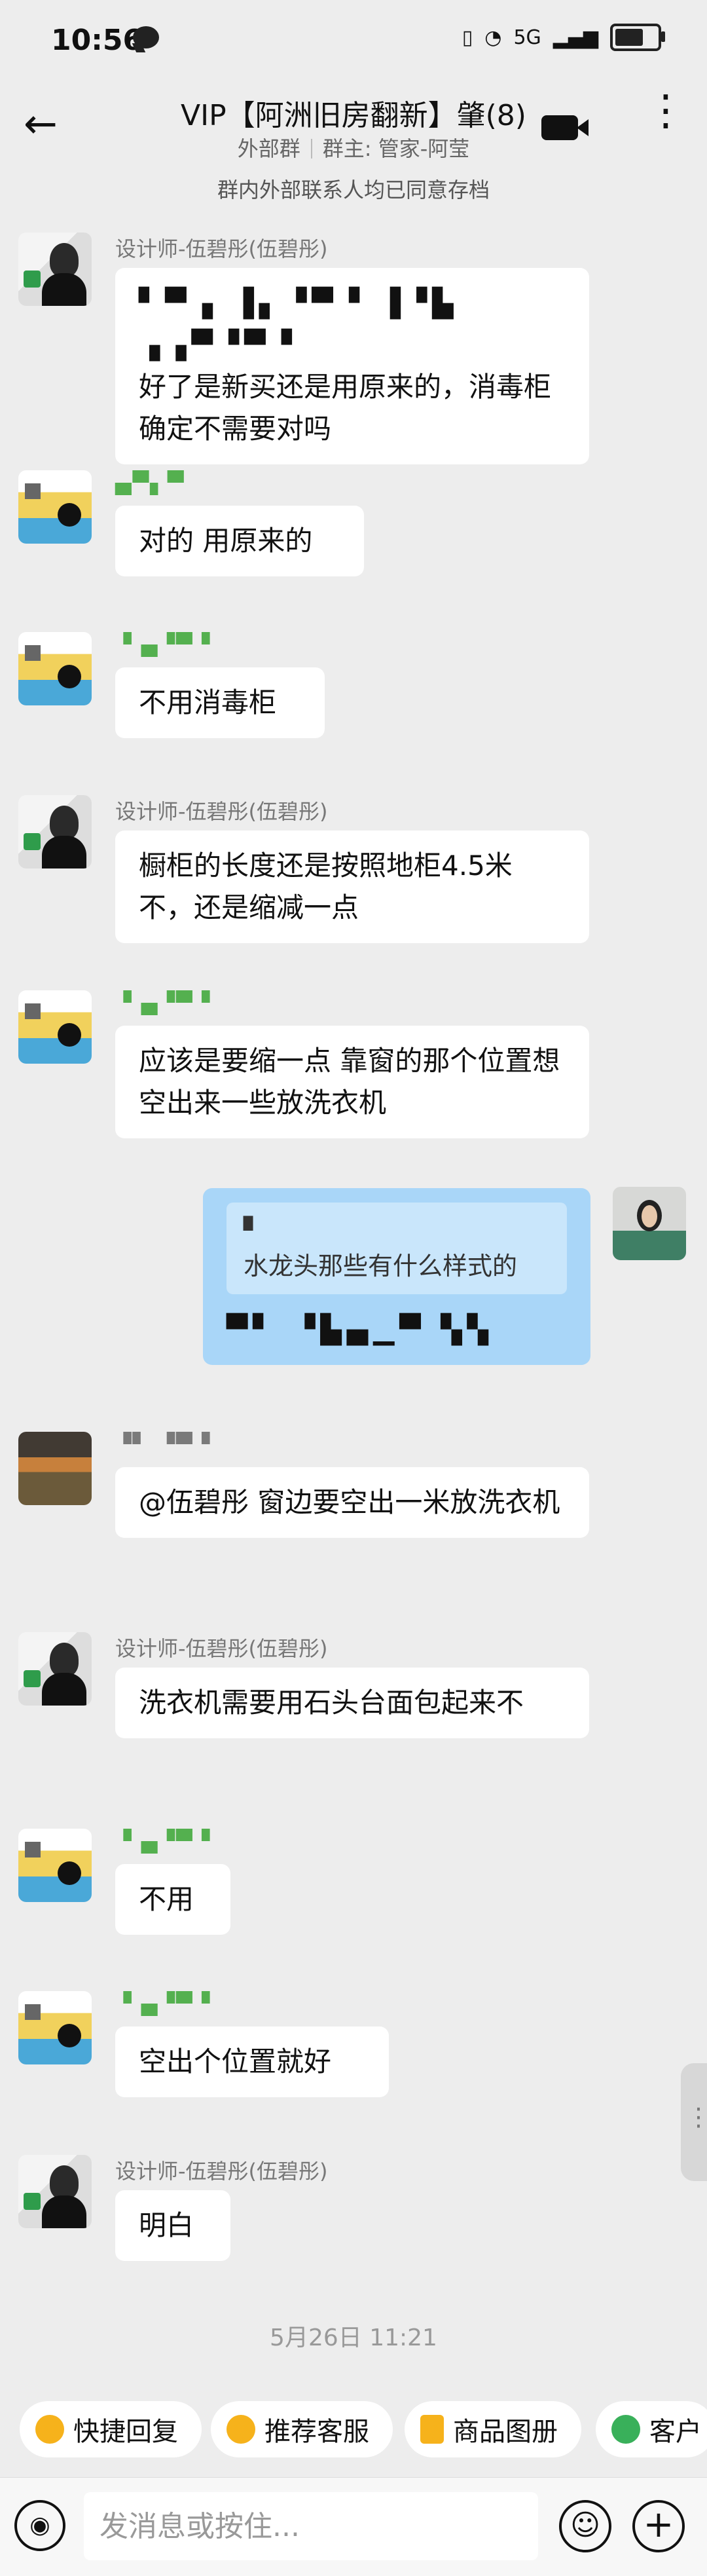 This screenshot has height=2576, width=707. I want to click on signal-icon: ▂▄▆, so click(575, 37).